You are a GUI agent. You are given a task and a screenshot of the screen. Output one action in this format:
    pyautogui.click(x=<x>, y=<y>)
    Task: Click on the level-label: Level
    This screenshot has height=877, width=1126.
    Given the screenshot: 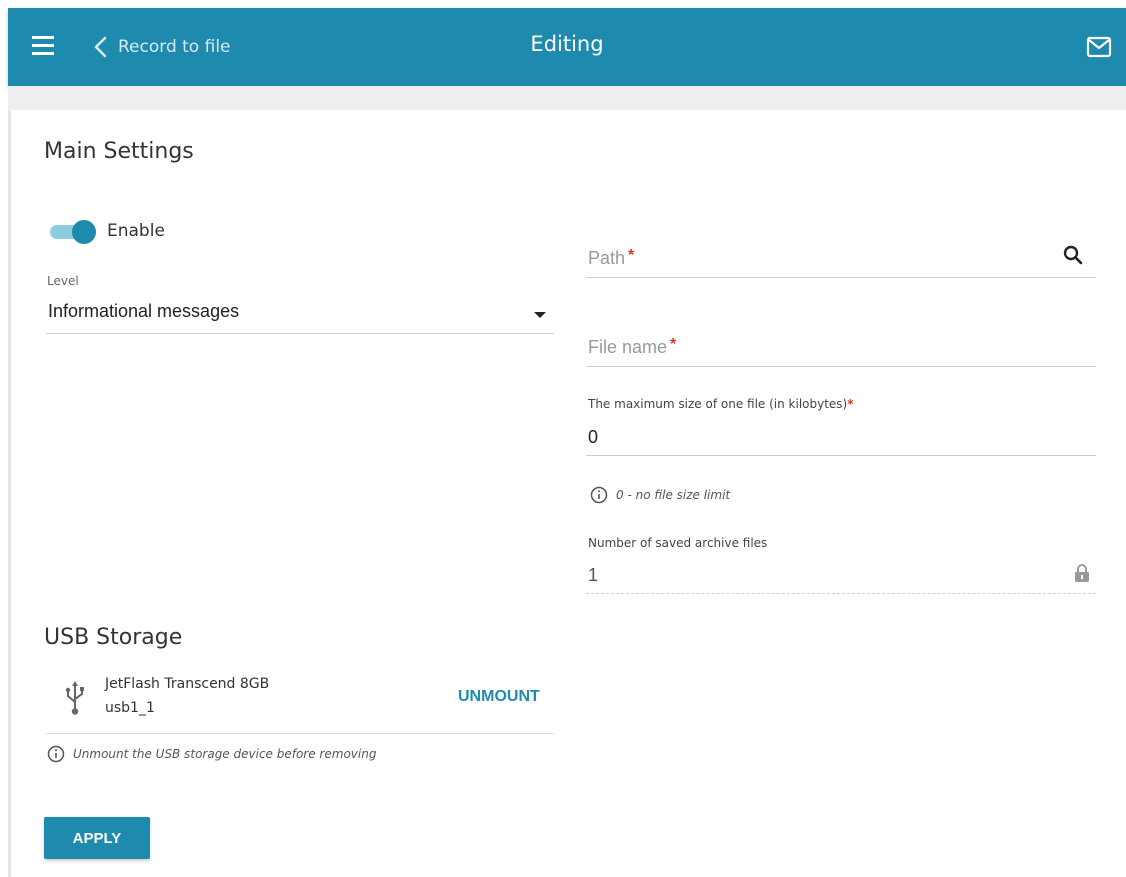 What is the action you would take?
    pyautogui.click(x=63, y=281)
    